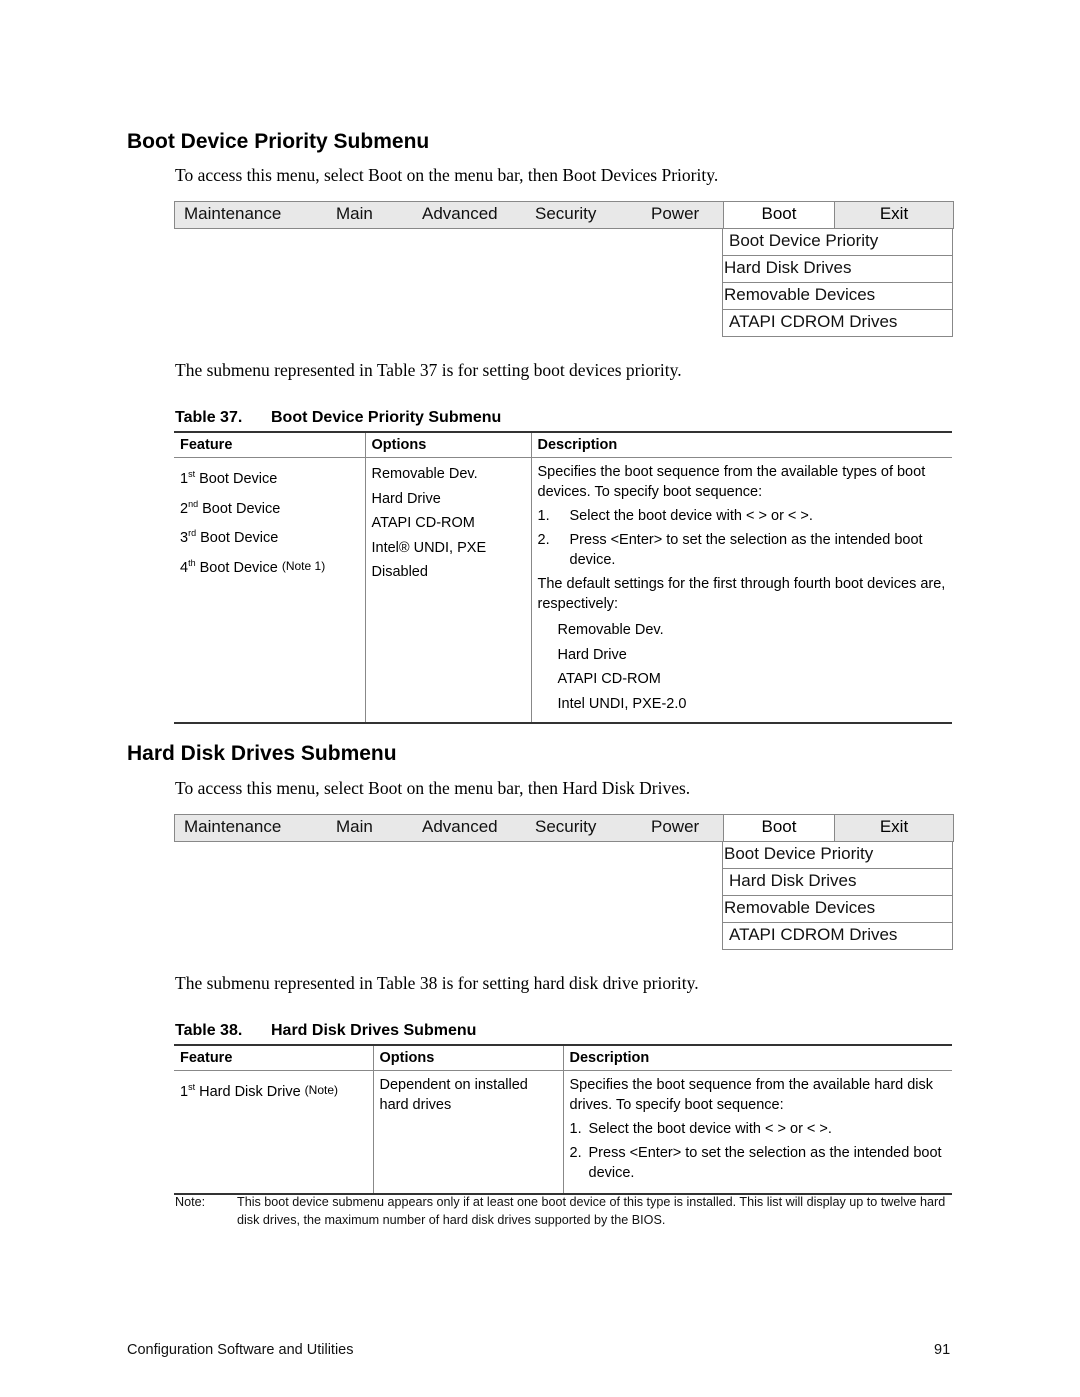 The height and width of the screenshot is (1397, 1080). Describe the element at coordinates (609, 679) in the screenshot. I see `default-item: ATAPI CD-ROM` at that location.